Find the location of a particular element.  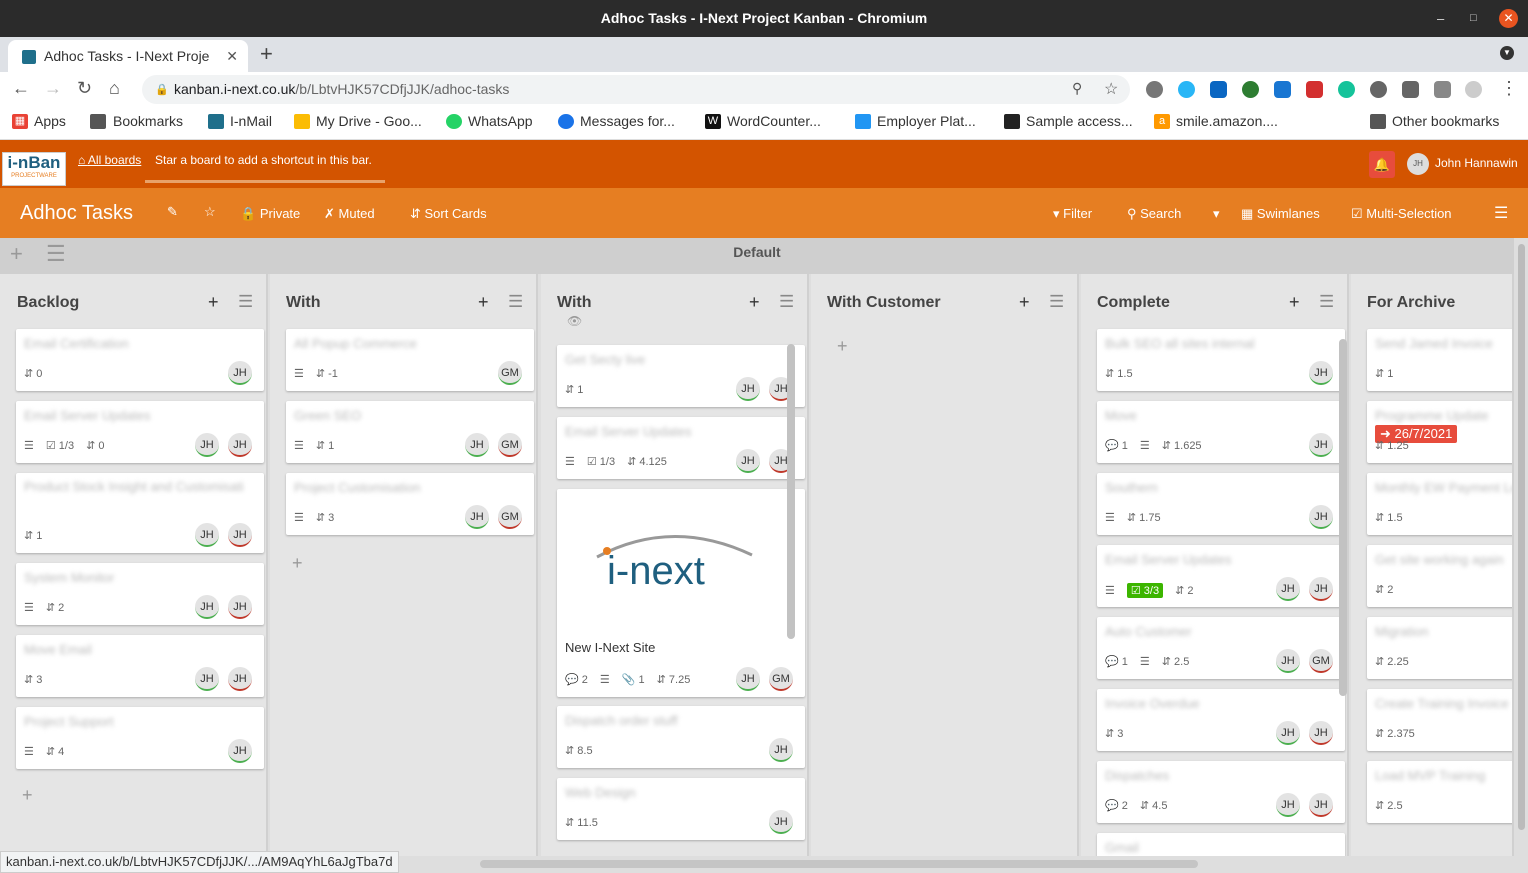

card: Web Design ⇵ 11.5 JH is located at coordinates (681, 809).